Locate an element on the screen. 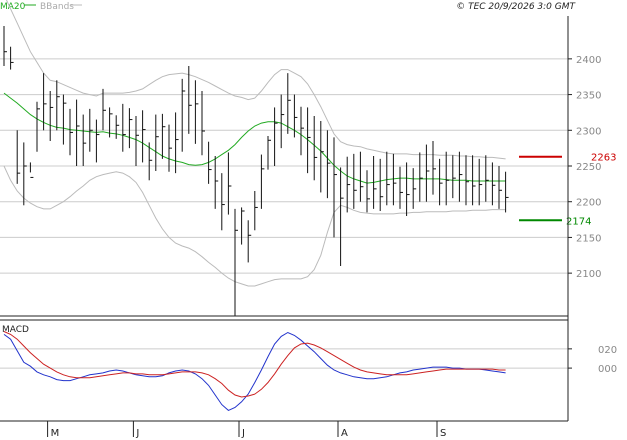  macd-y-tick-label: 020 is located at coordinates (607, 350).